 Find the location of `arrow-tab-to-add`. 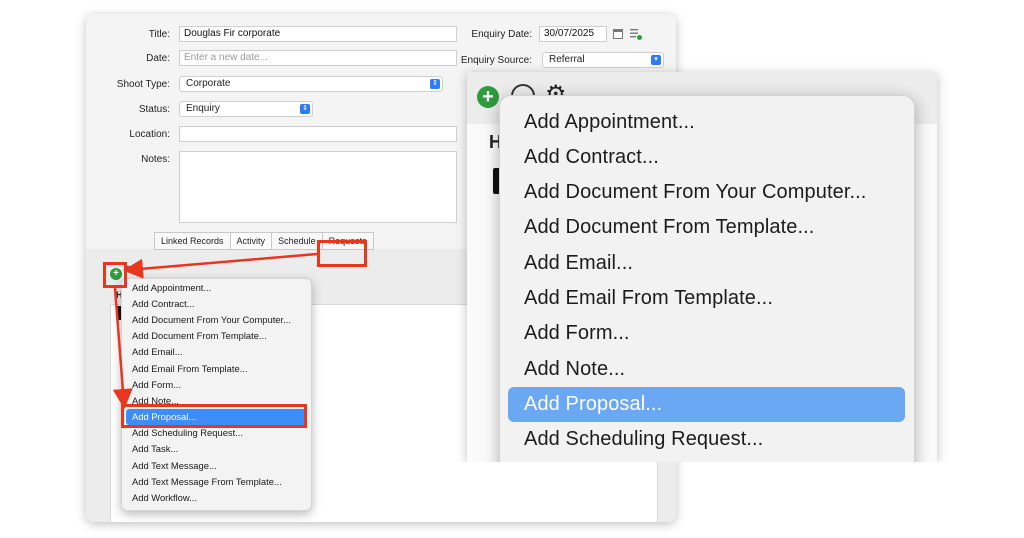

arrow-tab-to-add is located at coordinates (220, 265).